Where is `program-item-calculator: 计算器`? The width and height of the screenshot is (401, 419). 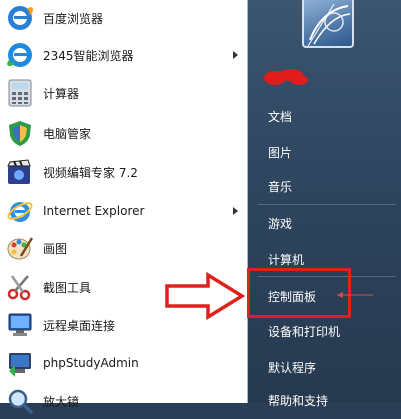
program-item-calculator: 计算器 is located at coordinates (123, 93).